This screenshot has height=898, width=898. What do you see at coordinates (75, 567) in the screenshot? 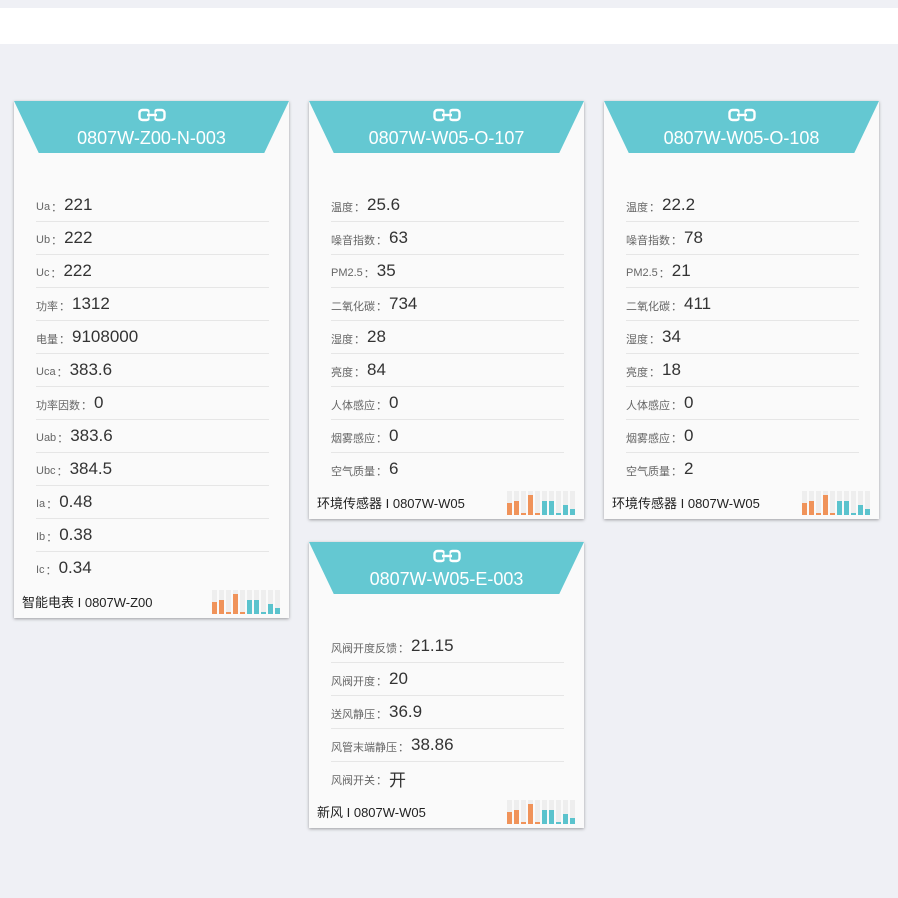
I see `reading-value: 0.34` at bounding box center [75, 567].